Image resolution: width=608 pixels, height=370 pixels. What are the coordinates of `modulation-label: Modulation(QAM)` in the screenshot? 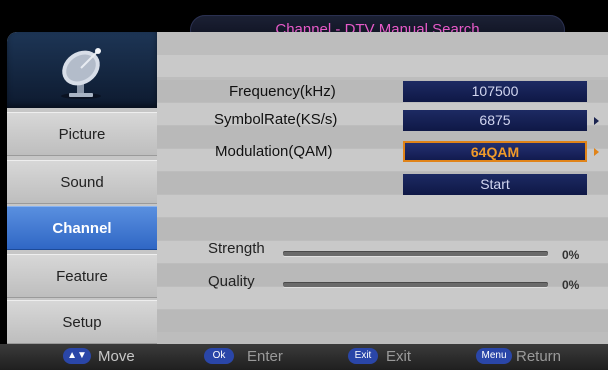 It's located at (274, 151).